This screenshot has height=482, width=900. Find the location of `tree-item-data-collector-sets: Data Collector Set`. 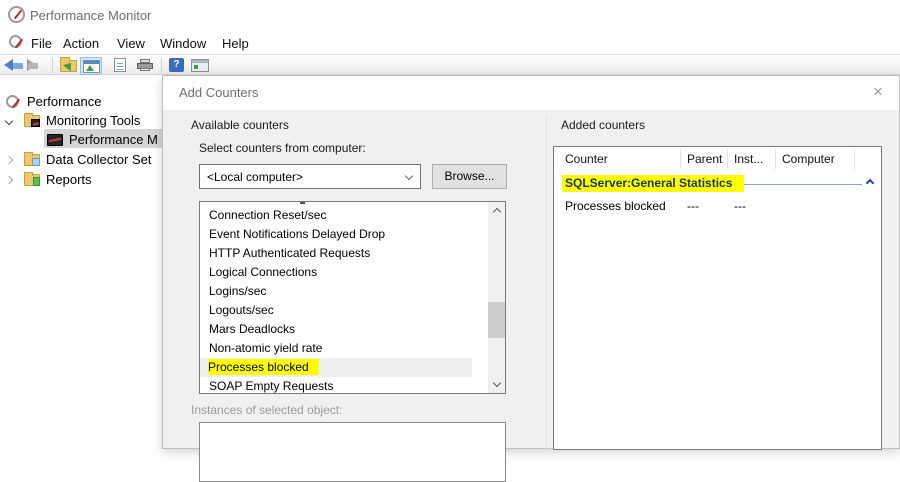

tree-item-data-collector-sets: Data Collector Set is located at coordinates (78, 159).